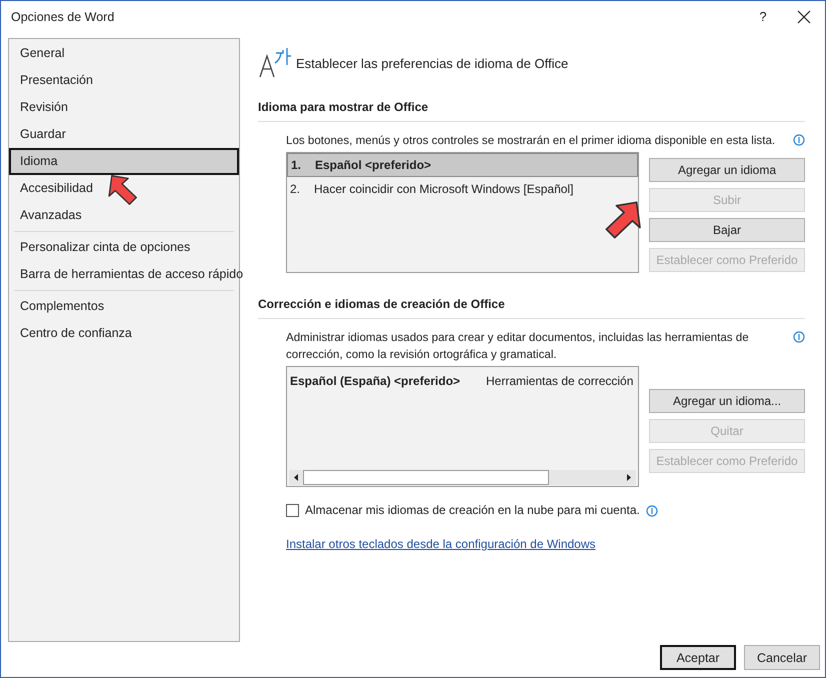  I want to click on sidebar-item: Idioma, so click(124, 161).